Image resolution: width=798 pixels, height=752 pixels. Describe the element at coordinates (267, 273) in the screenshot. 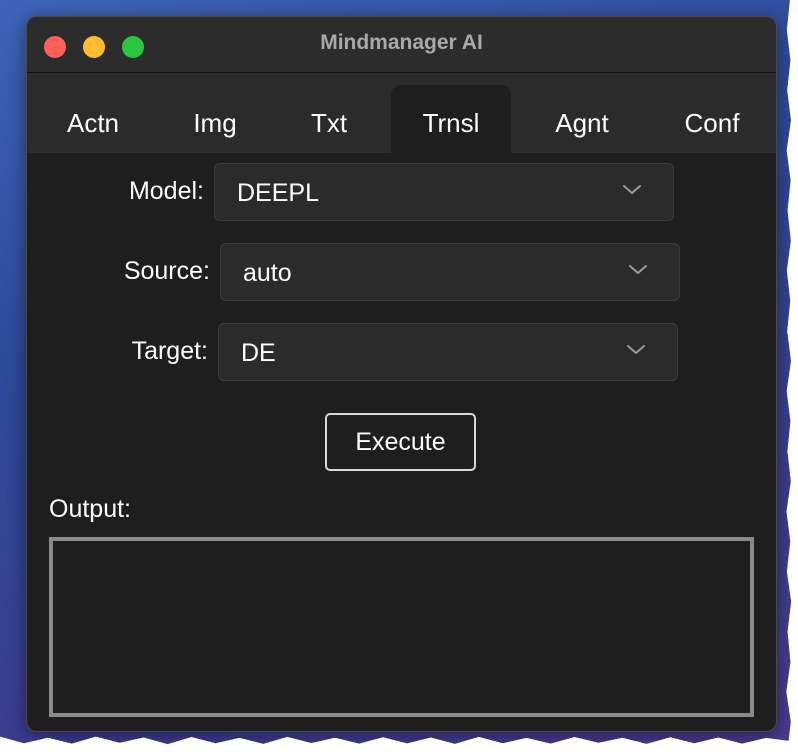

I see `source-value: auto` at that location.